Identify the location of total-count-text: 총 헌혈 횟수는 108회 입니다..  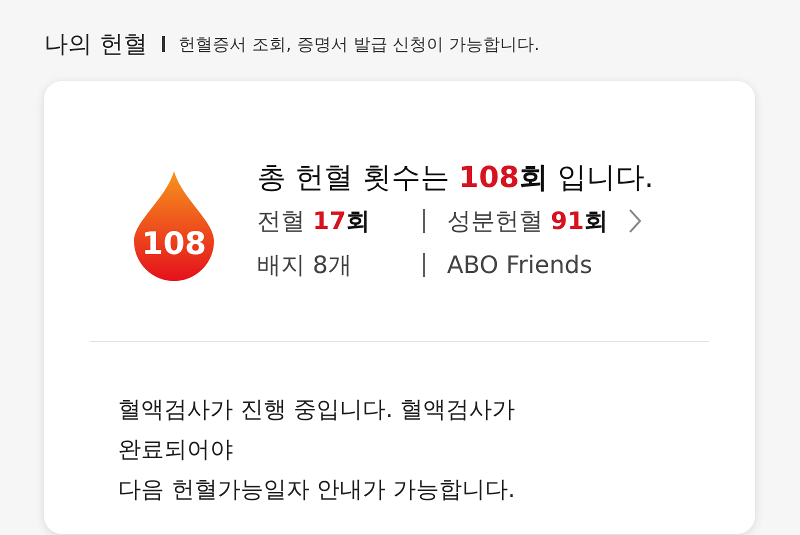
(455, 177).